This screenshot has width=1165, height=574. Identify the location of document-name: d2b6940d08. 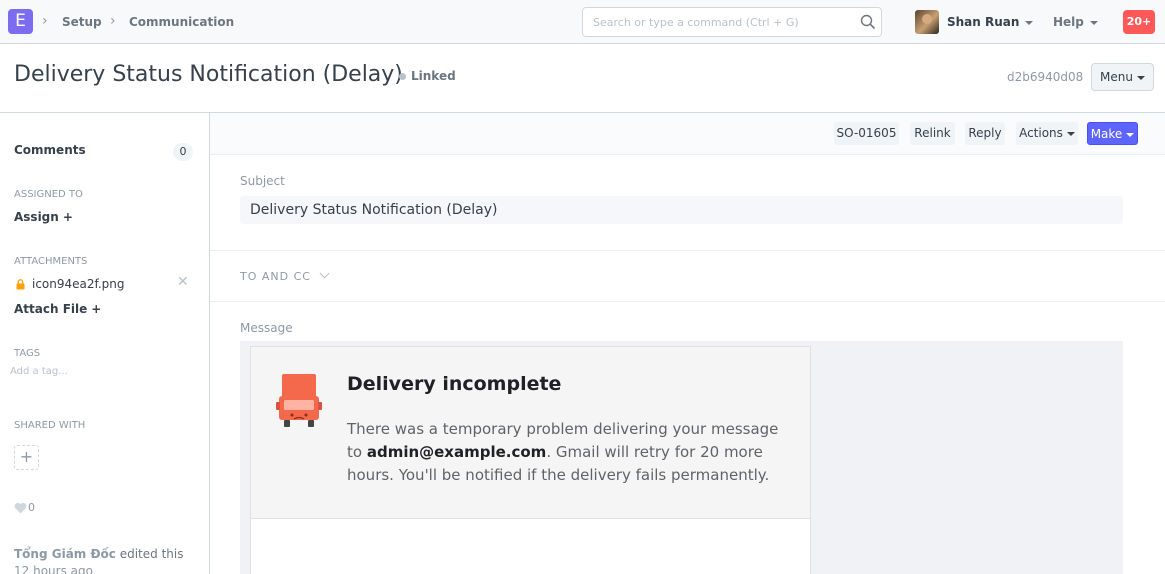
(1045, 77).